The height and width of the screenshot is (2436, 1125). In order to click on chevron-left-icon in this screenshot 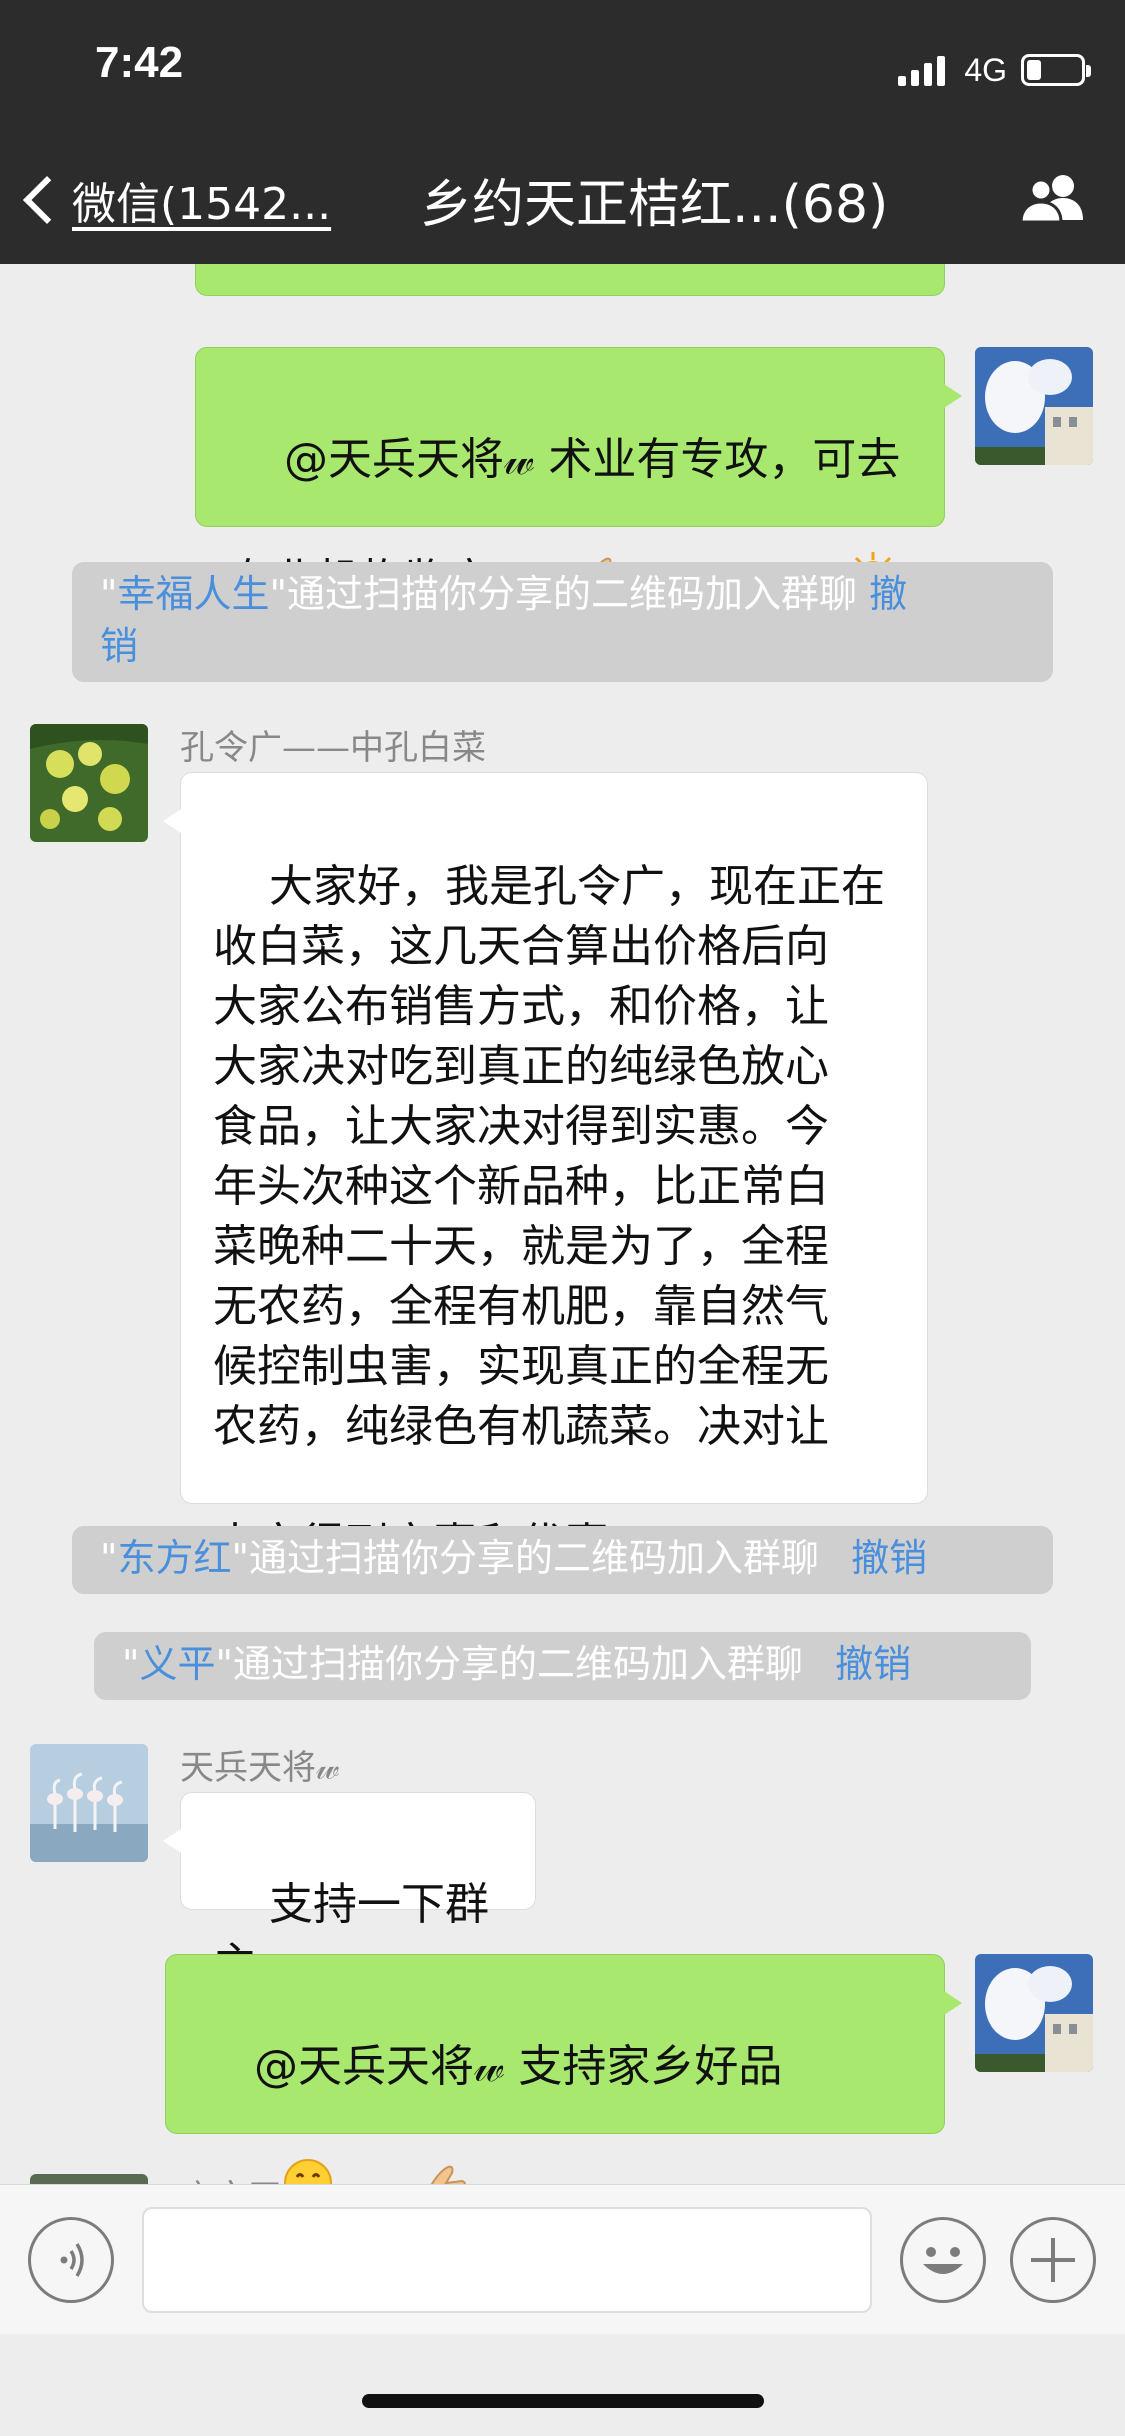, I will do `click(47, 200)`.